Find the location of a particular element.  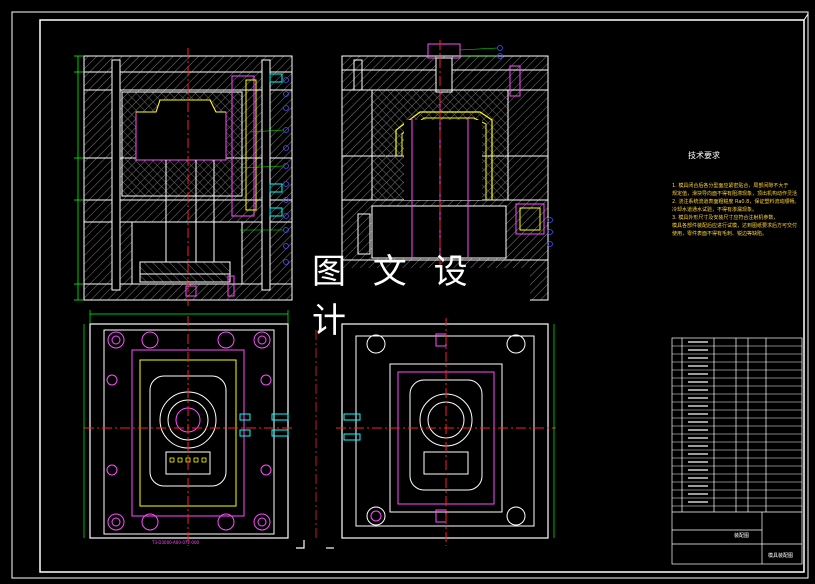

bill-of-materials is located at coordinates (737, 451).